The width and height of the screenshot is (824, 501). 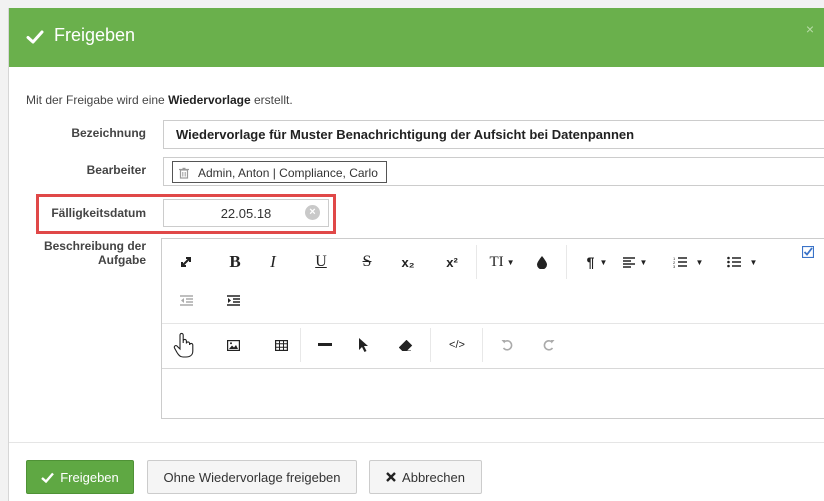 I want to click on ordered-list-dropdown: 123 ▼, so click(x=688, y=262).